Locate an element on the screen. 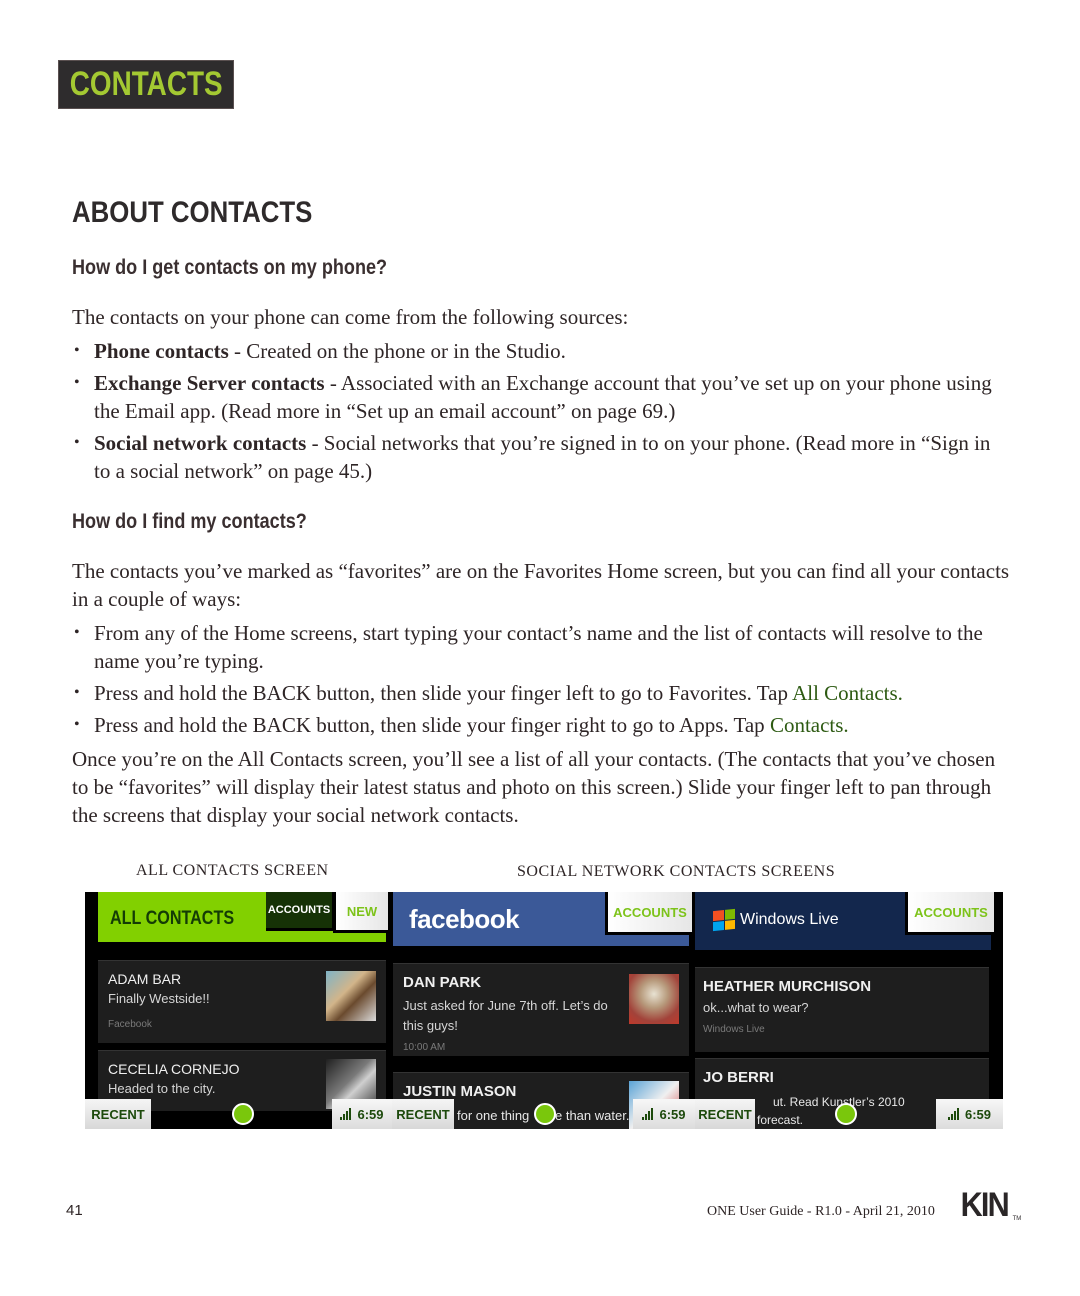  contact-name: CECELIA CORNEJO is located at coordinates (174, 1069).